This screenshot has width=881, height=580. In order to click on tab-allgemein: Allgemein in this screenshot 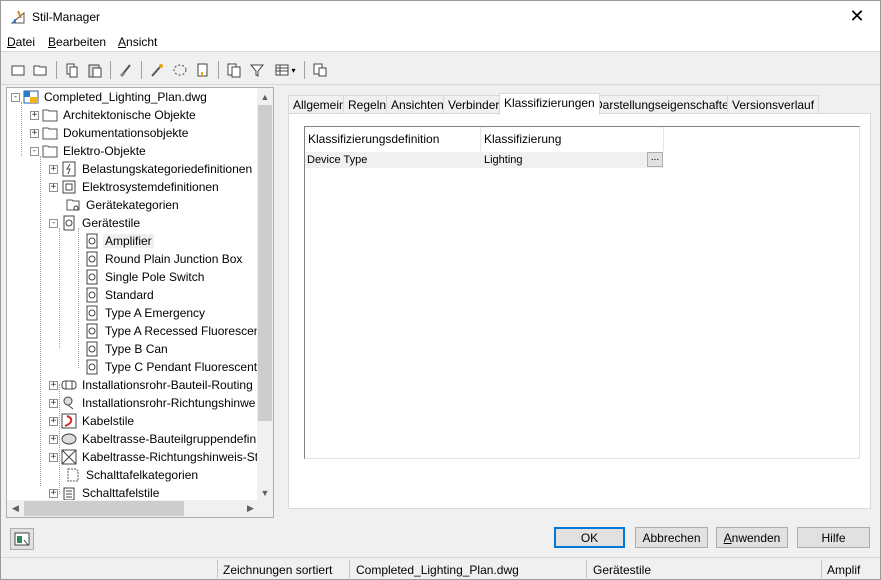, I will do `click(319, 104)`.